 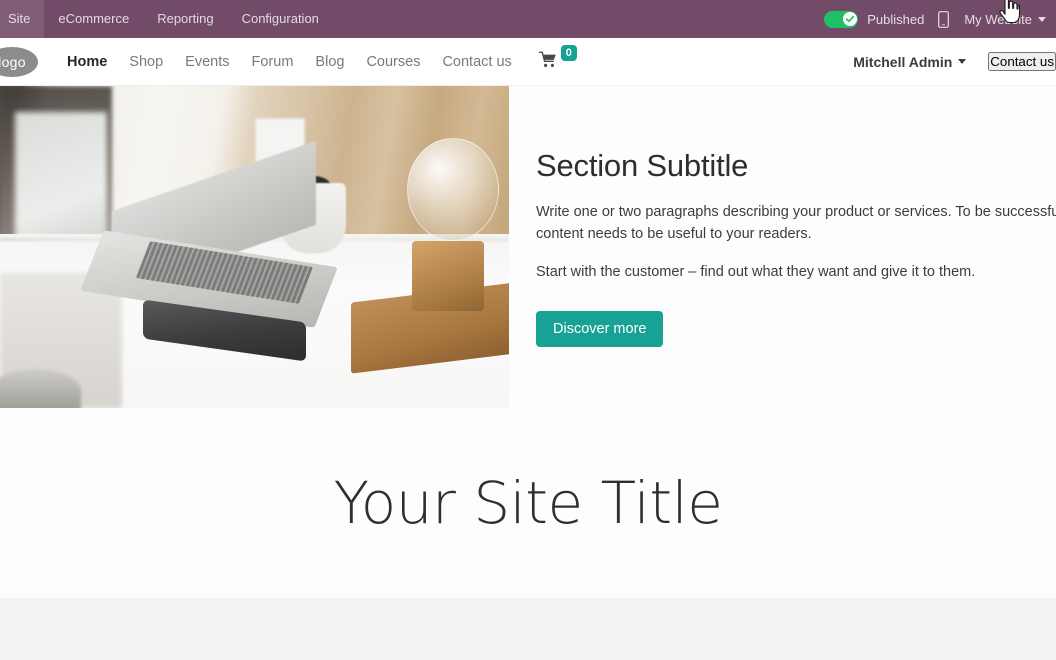 I want to click on backend-menu-bar: Site eCommerce Reporting Configuration, so click(x=166, y=19).